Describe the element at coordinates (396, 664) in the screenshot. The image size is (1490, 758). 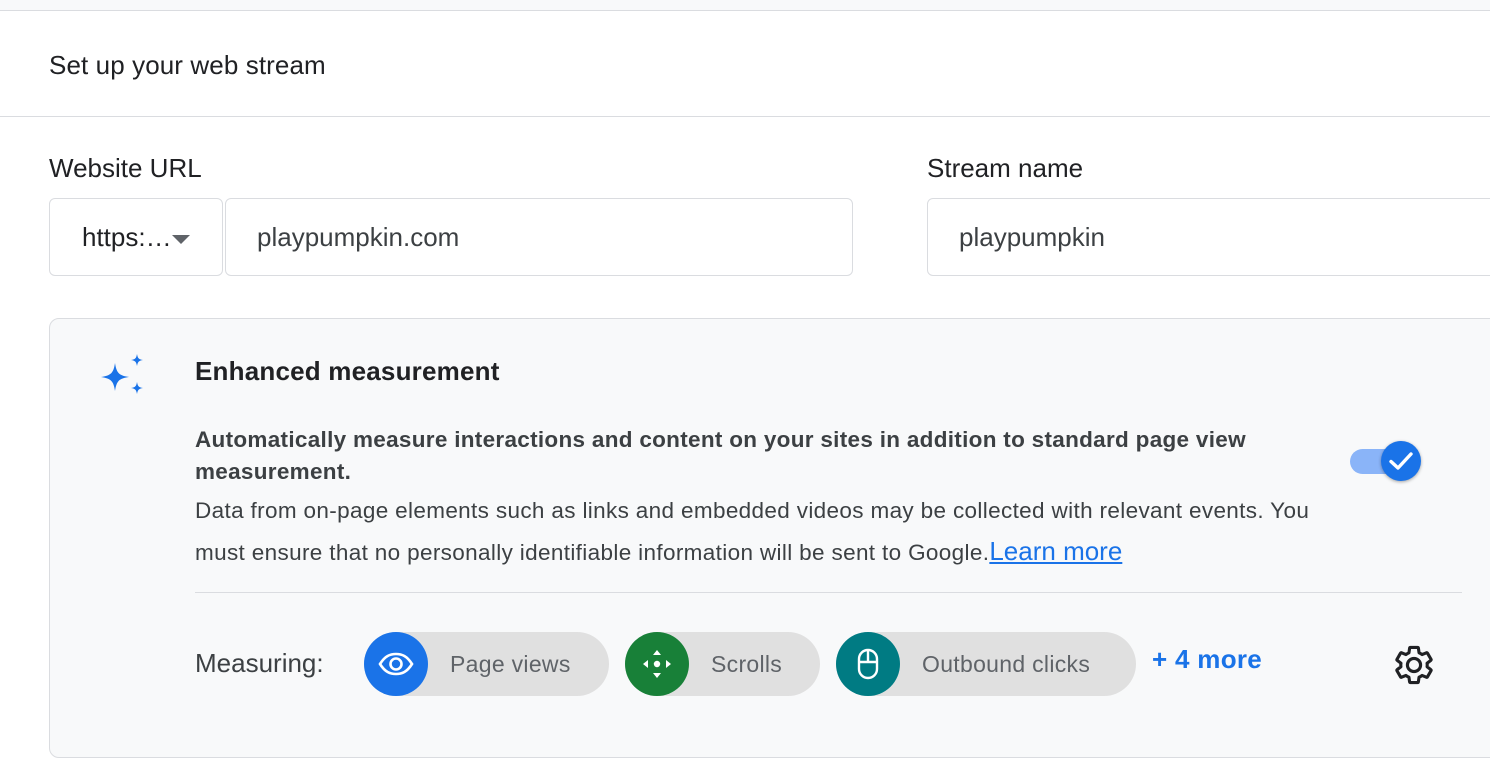
I see `eye-icon` at that location.